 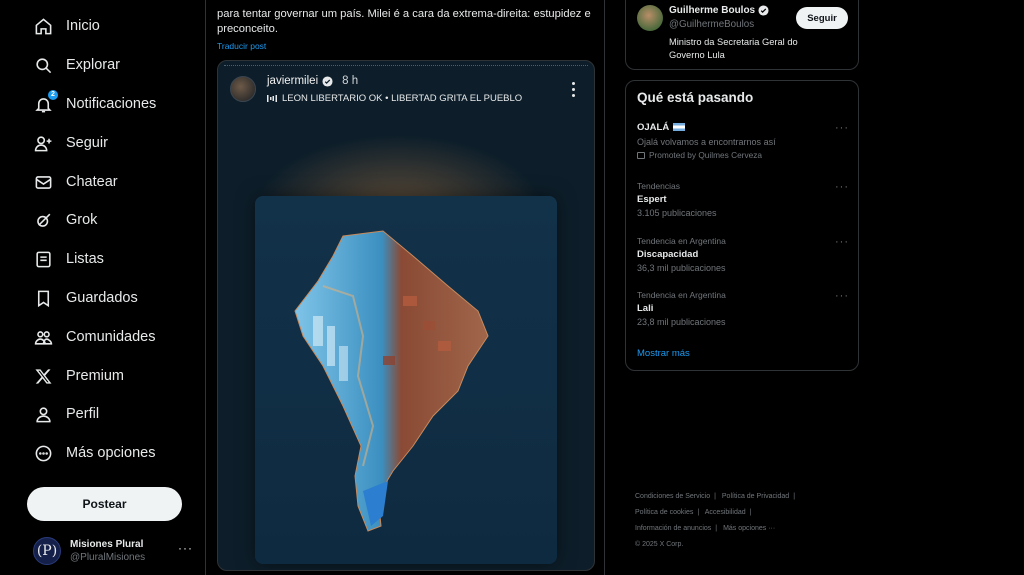 I want to click on media-username-row: javiermilei 8 h, so click(x=312, y=81).